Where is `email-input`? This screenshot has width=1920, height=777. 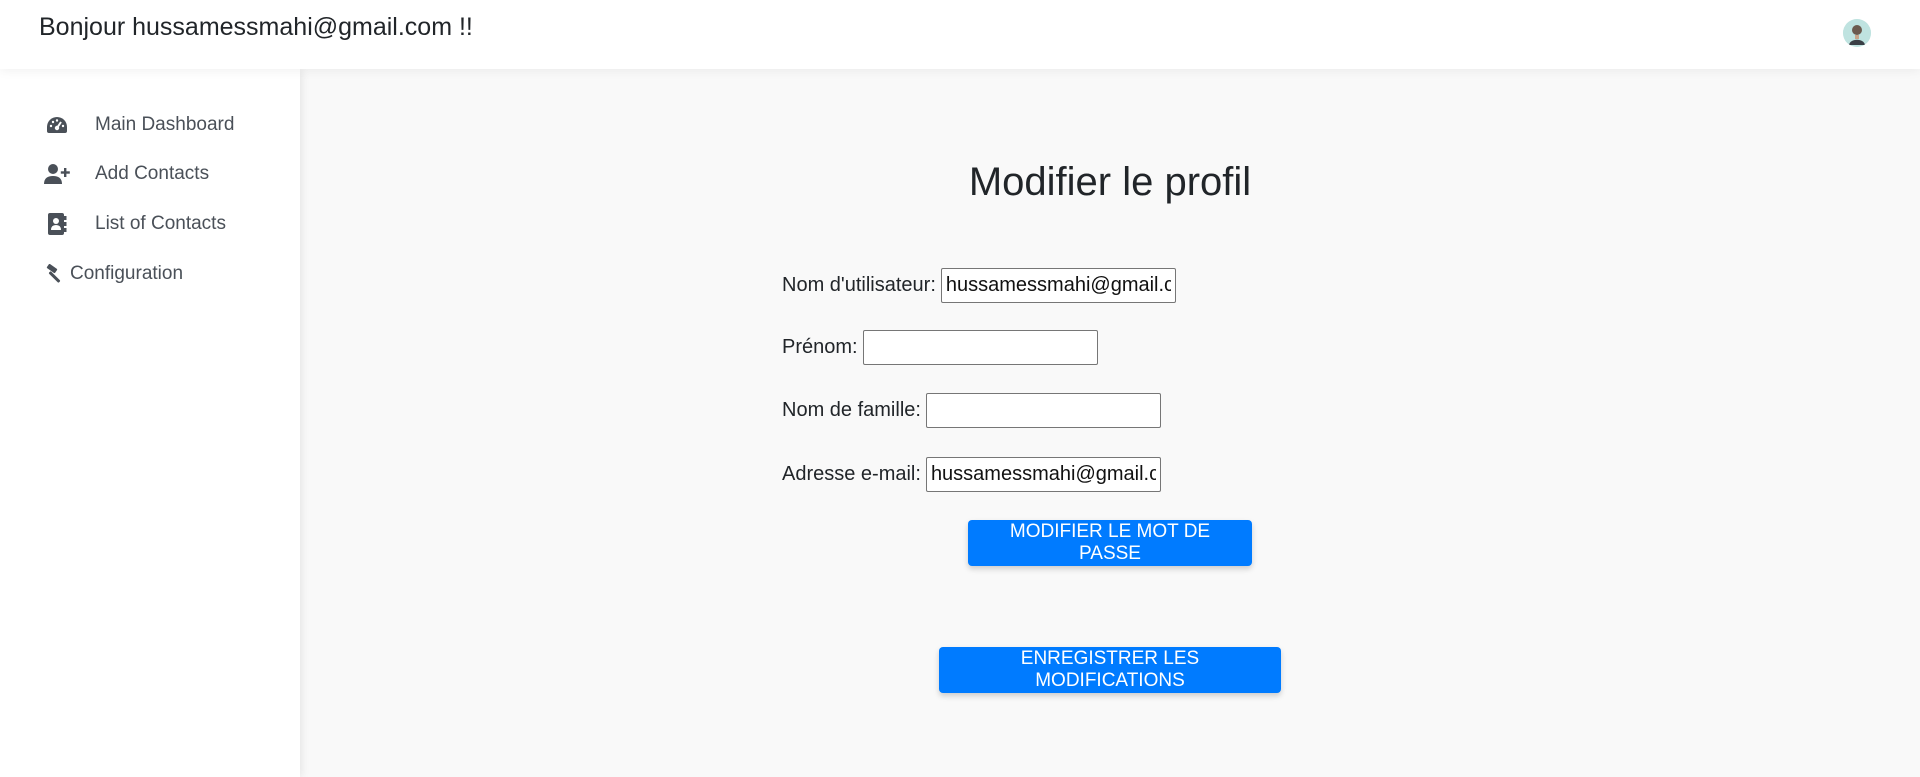
email-input is located at coordinates (1043, 474).